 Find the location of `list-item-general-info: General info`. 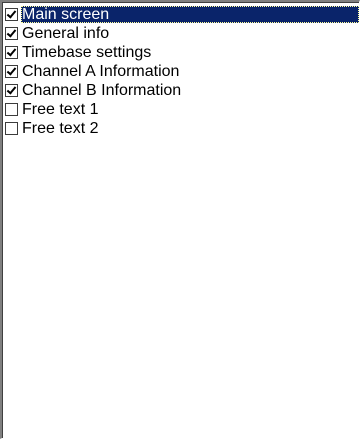

list-item-general-info: General info is located at coordinates (182, 33).